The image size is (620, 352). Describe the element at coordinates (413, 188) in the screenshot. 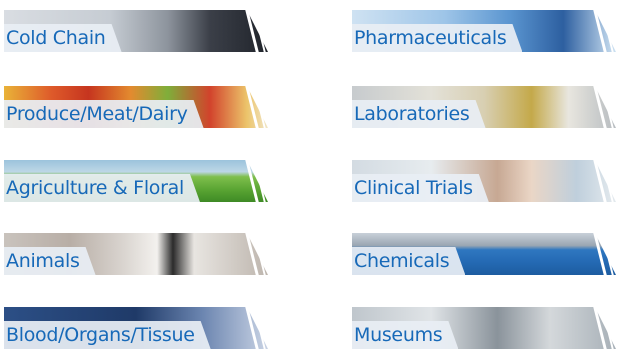

I see `tile-label: Clinical Trials` at that location.